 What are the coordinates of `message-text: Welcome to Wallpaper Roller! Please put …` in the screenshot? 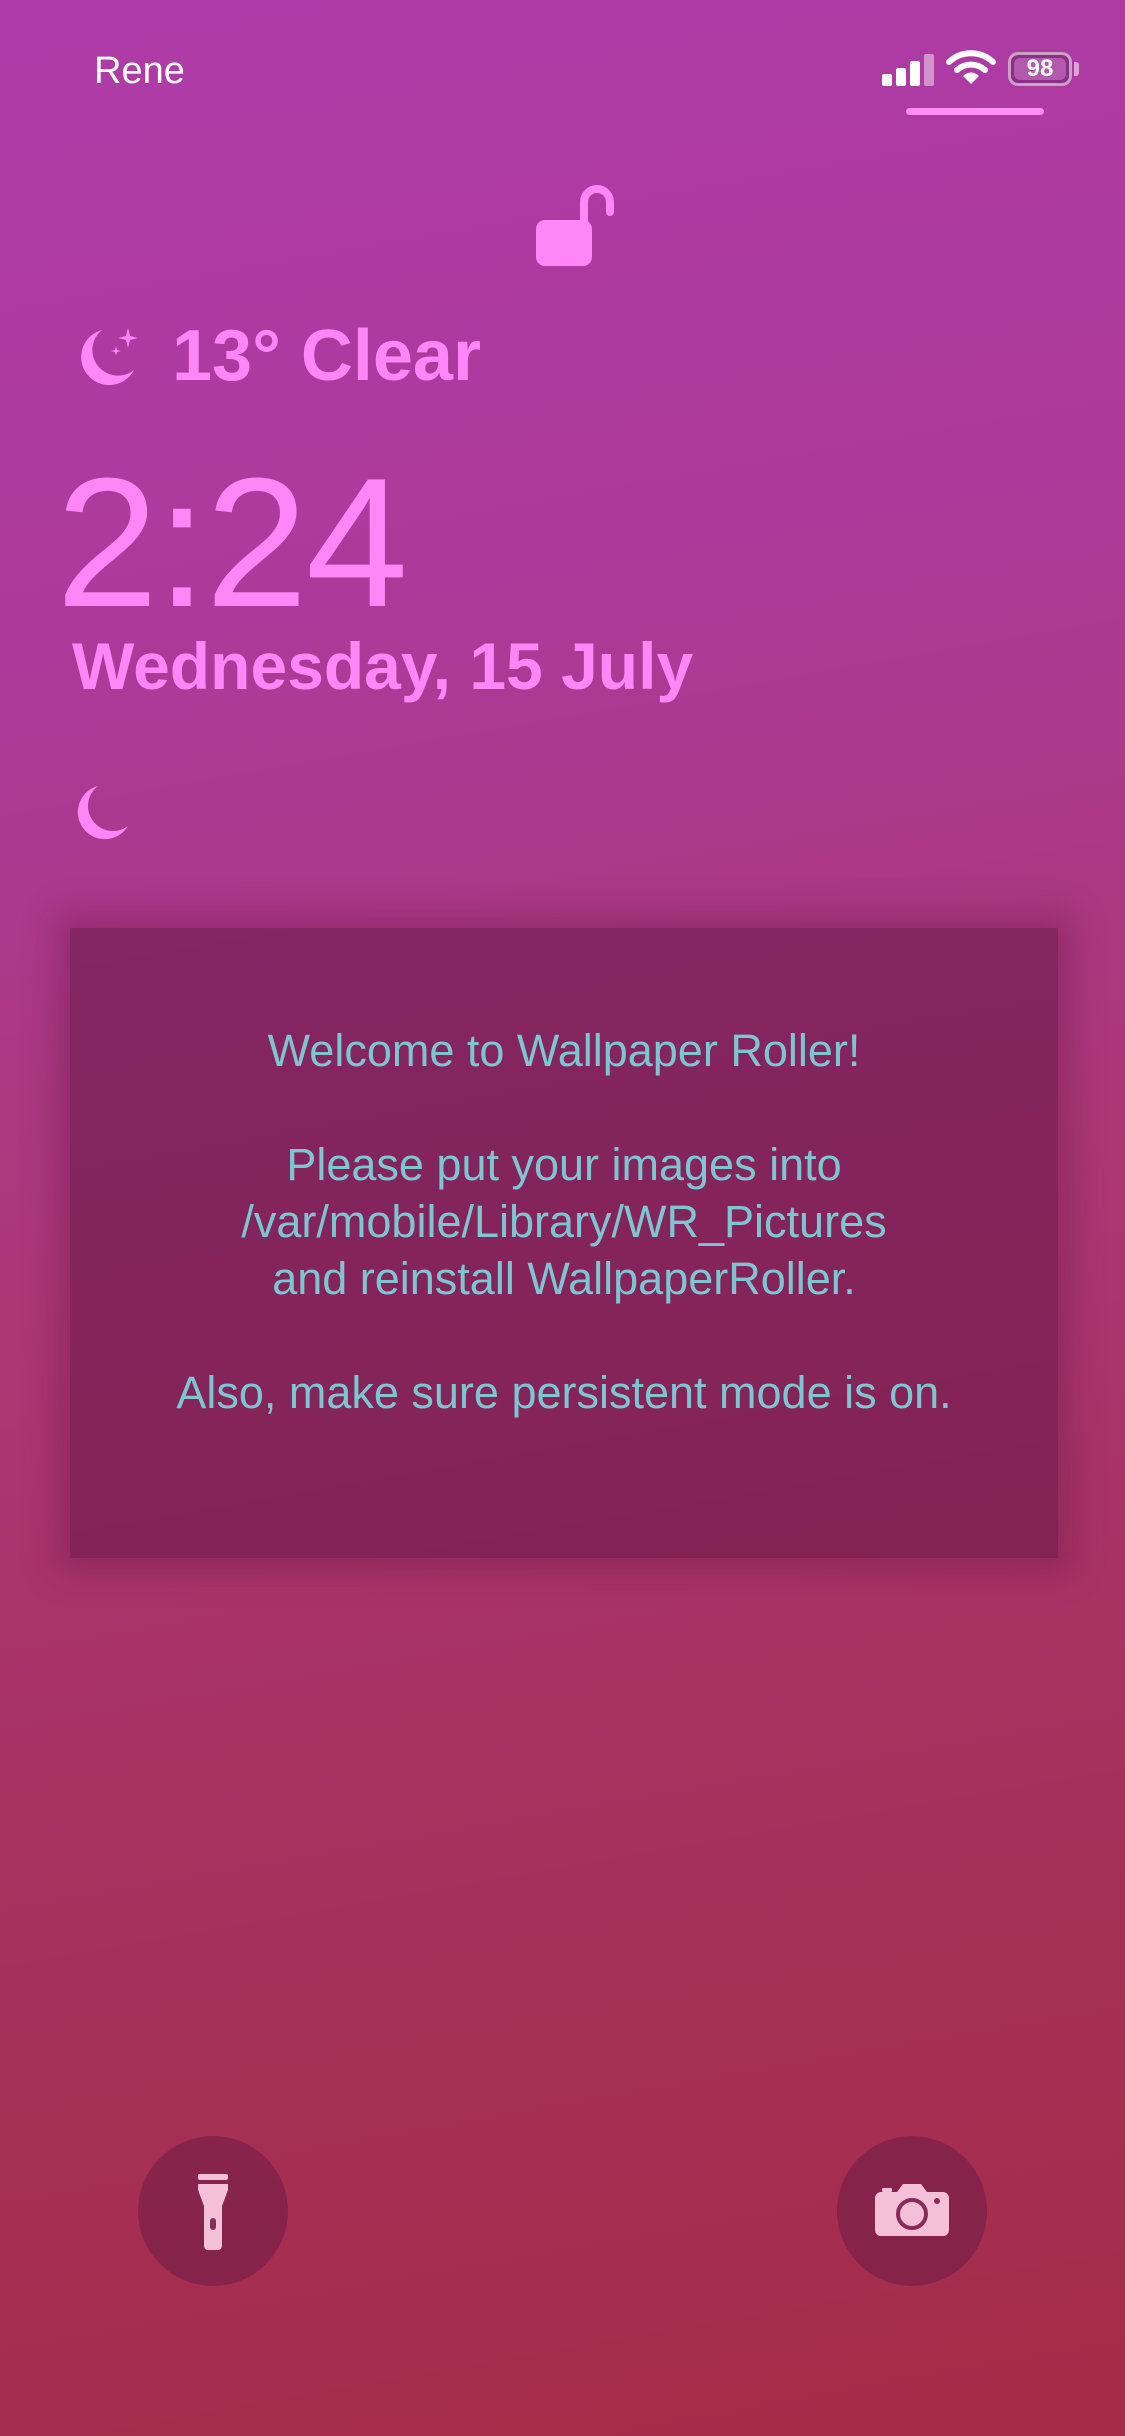 It's located at (564, 1221).